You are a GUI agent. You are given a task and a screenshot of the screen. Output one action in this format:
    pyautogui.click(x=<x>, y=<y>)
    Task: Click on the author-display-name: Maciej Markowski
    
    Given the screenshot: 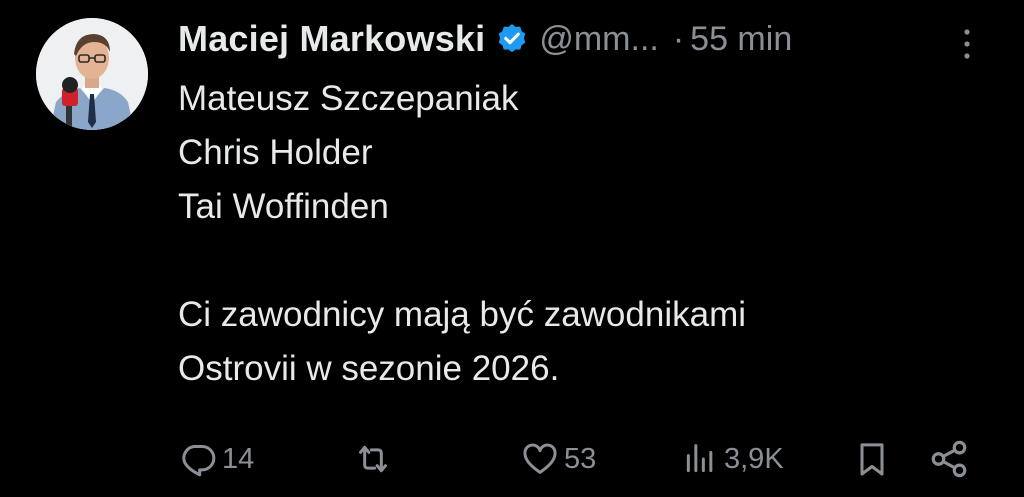 What is the action you would take?
    pyautogui.click(x=331, y=39)
    